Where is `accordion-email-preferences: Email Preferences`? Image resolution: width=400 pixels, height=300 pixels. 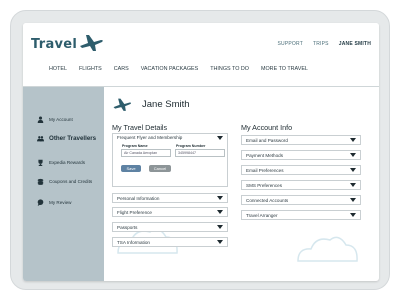
accordion-email-preferences: Email Preferences is located at coordinates (301, 170).